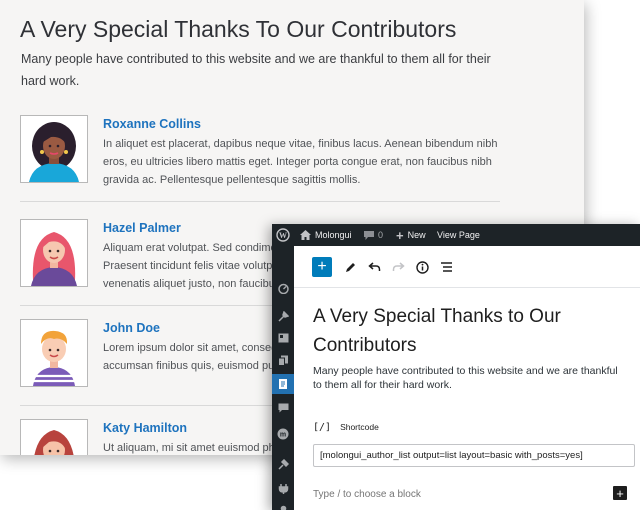 This screenshot has height=510, width=640. What do you see at coordinates (416, 235) in the screenshot?
I see `new-label: New` at bounding box center [416, 235].